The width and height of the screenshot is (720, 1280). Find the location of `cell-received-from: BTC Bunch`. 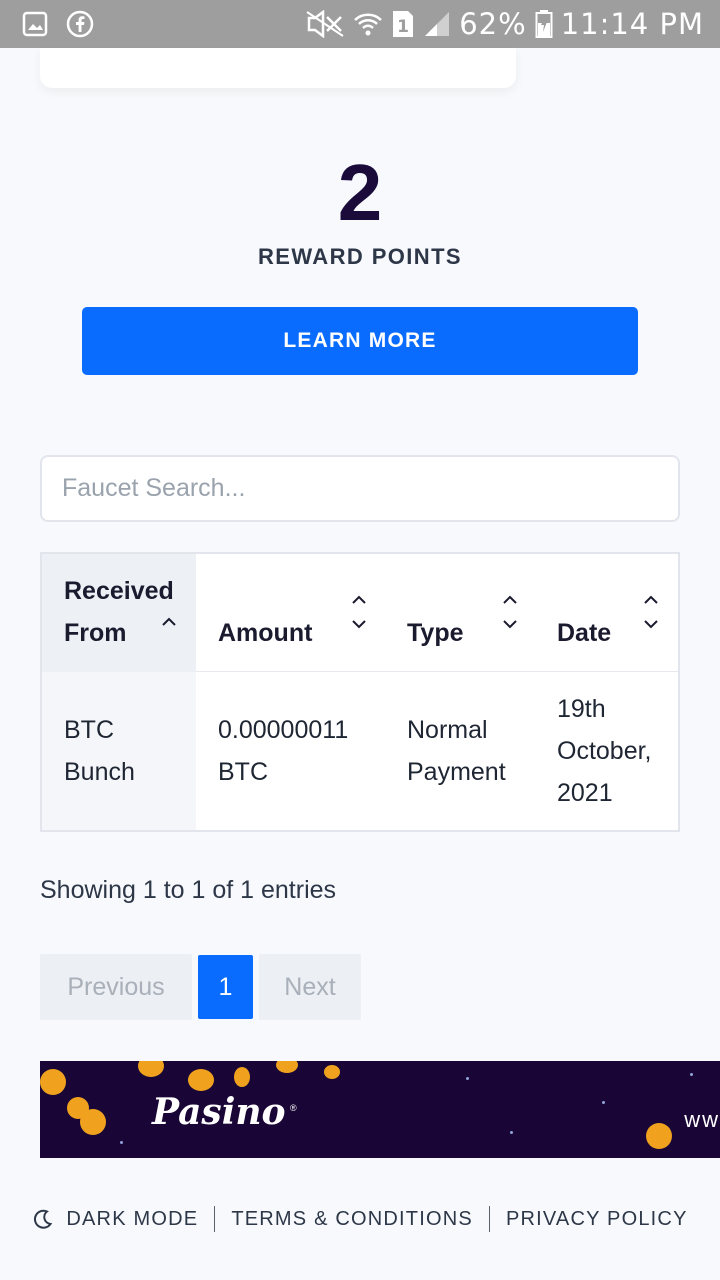

cell-received-from: BTC Bunch is located at coordinates (119, 751).